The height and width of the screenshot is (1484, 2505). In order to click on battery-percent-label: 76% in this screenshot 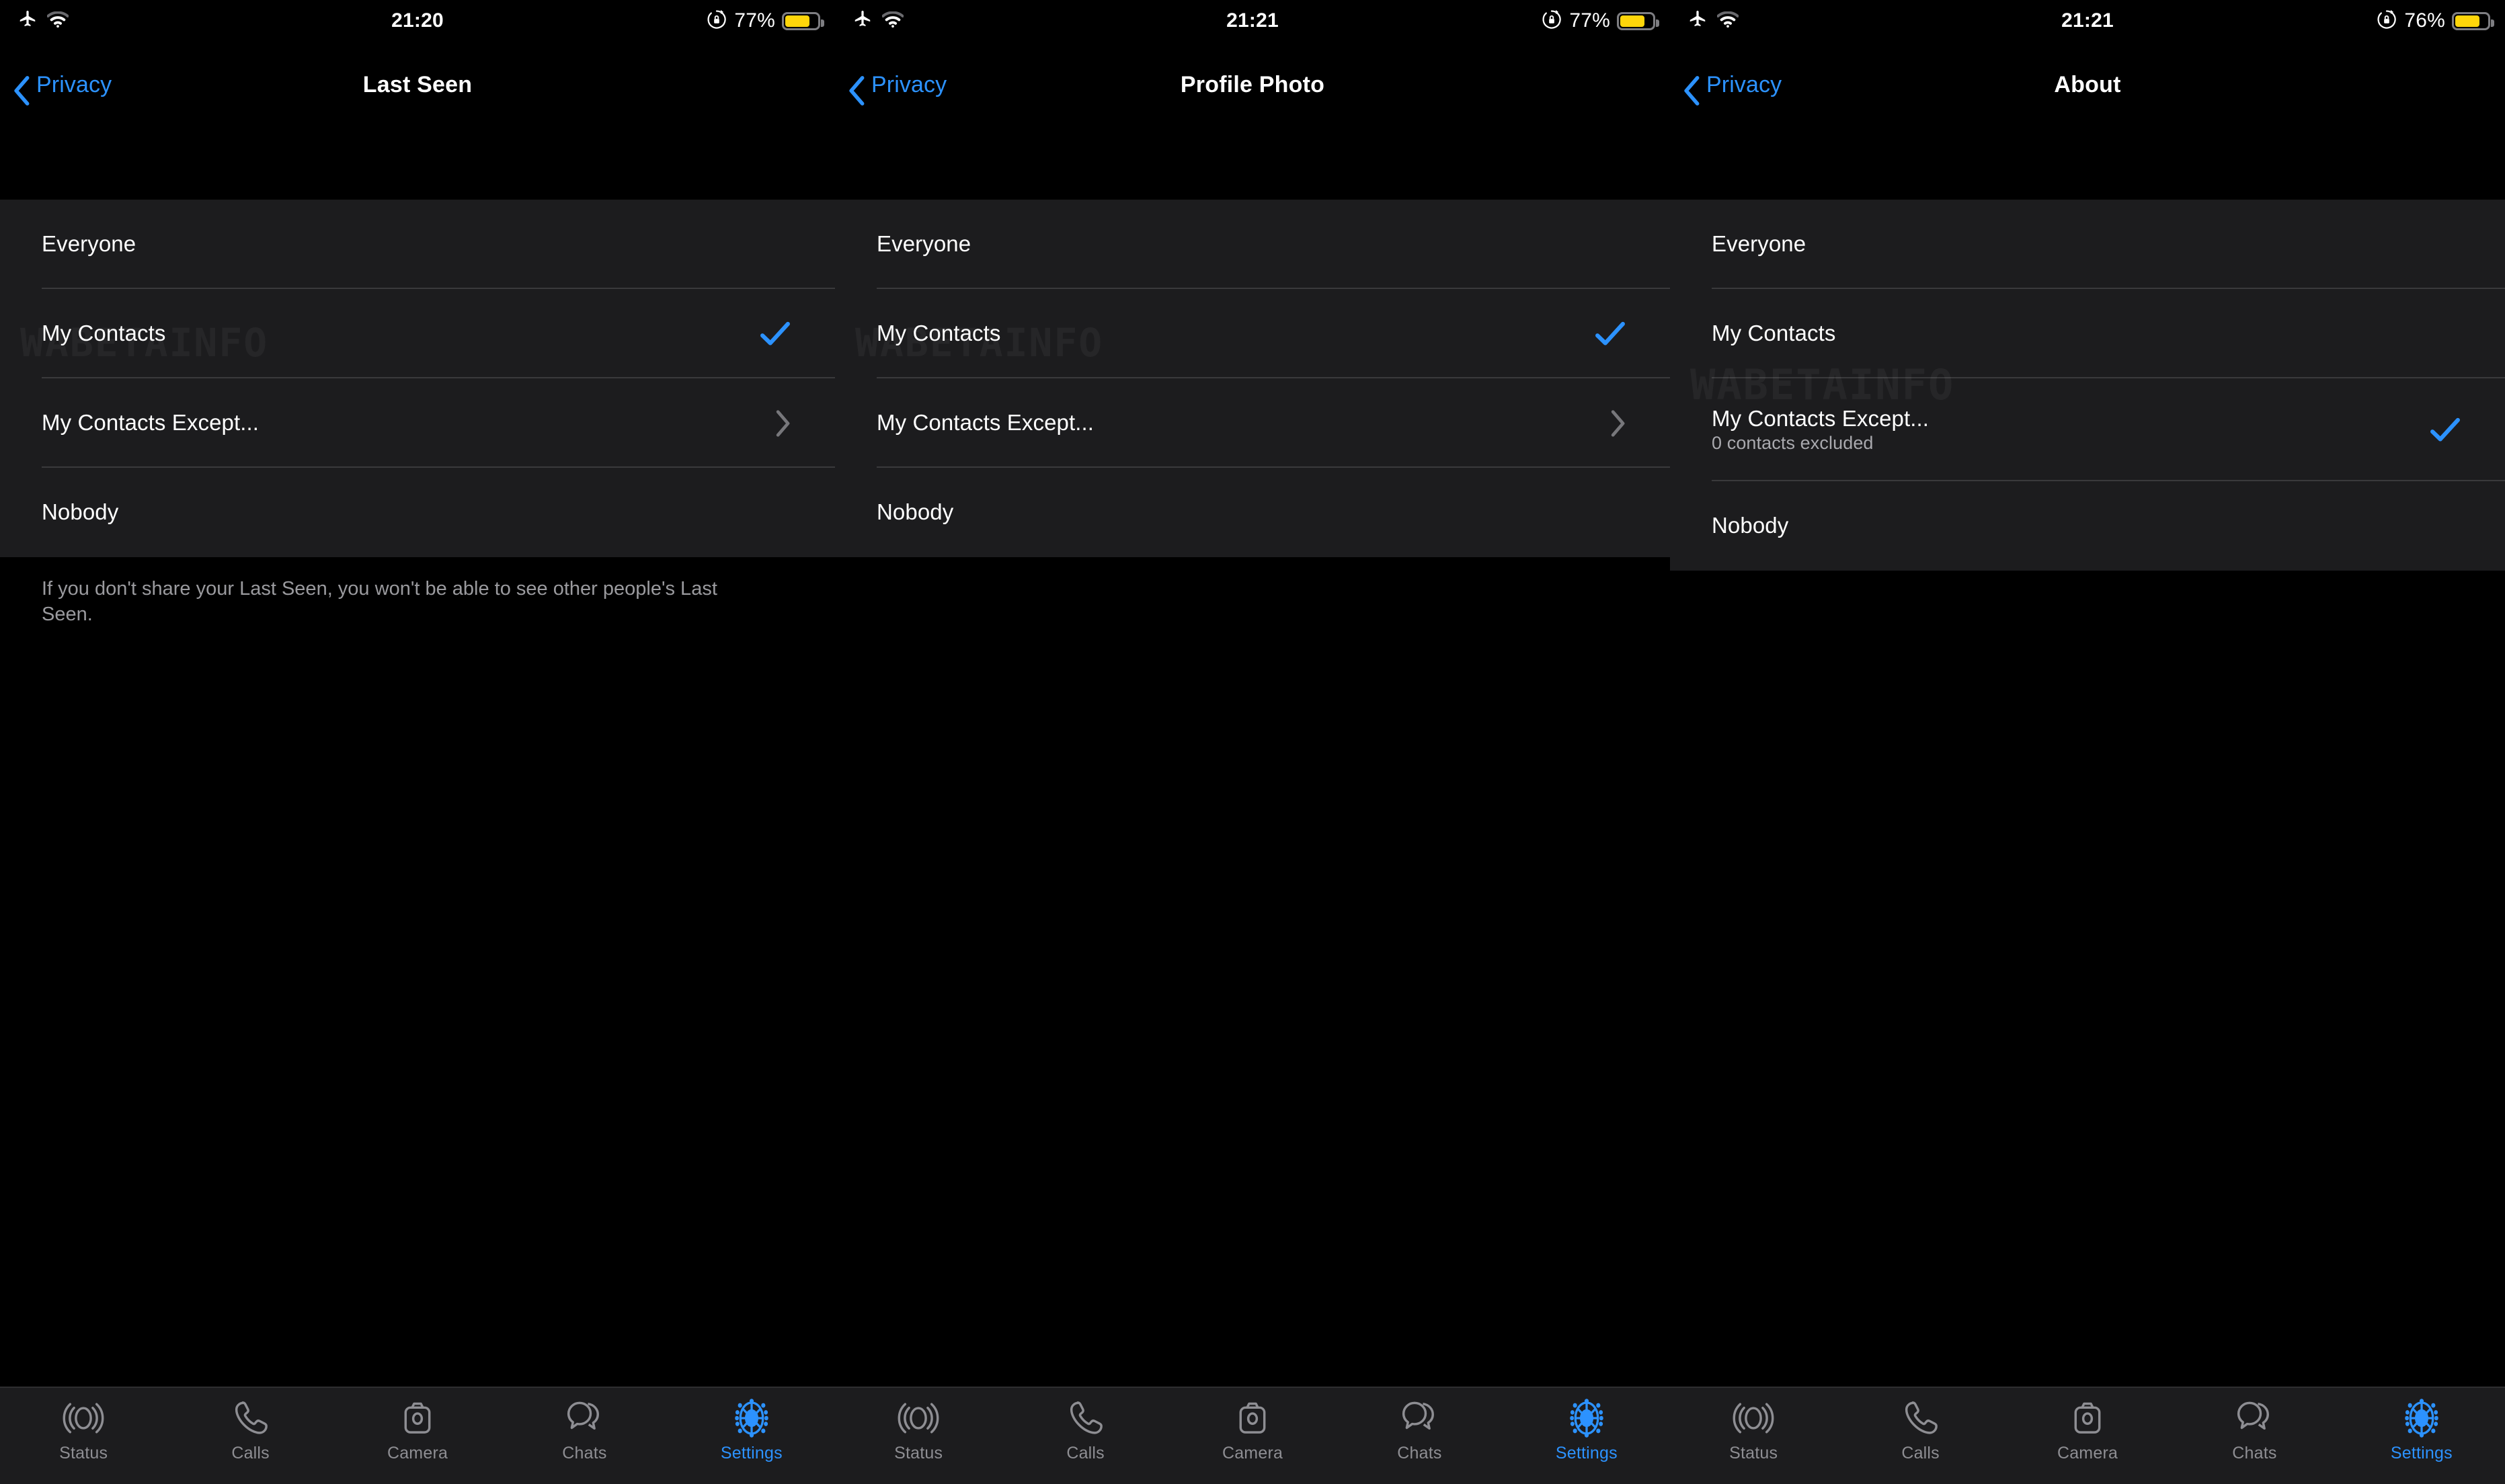, I will do `click(2424, 20)`.